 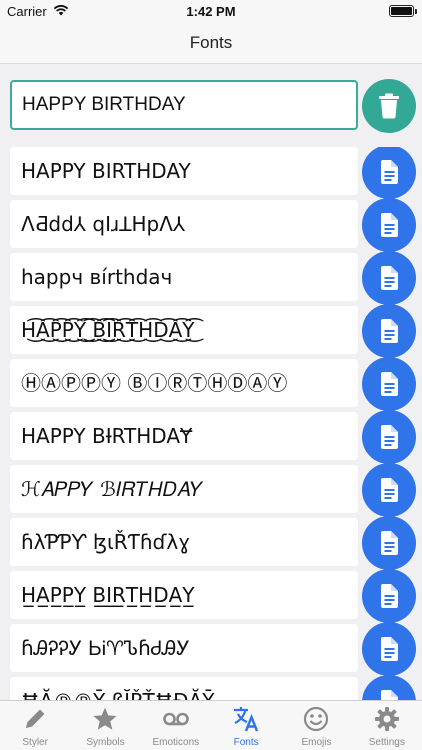 What do you see at coordinates (386, 742) in the screenshot?
I see `tab-label: Settings` at bounding box center [386, 742].